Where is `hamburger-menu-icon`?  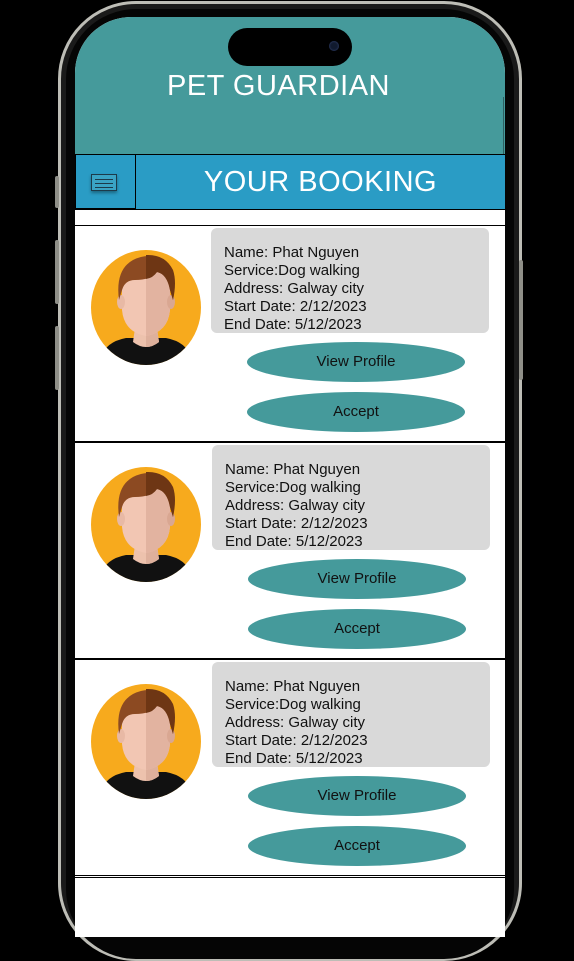
hamburger-menu-icon is located at coordinates (104, 182).